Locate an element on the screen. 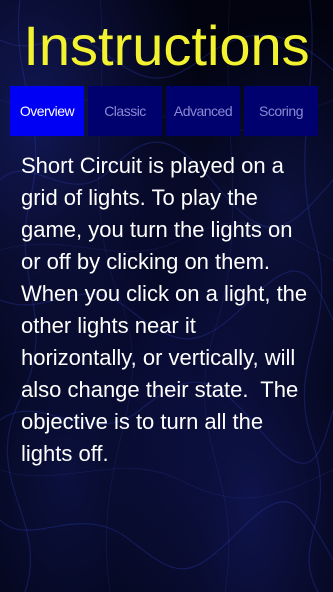 This screenshot has width=333, height=592. tab-classic: Classic is located at coordinates (125, 111).